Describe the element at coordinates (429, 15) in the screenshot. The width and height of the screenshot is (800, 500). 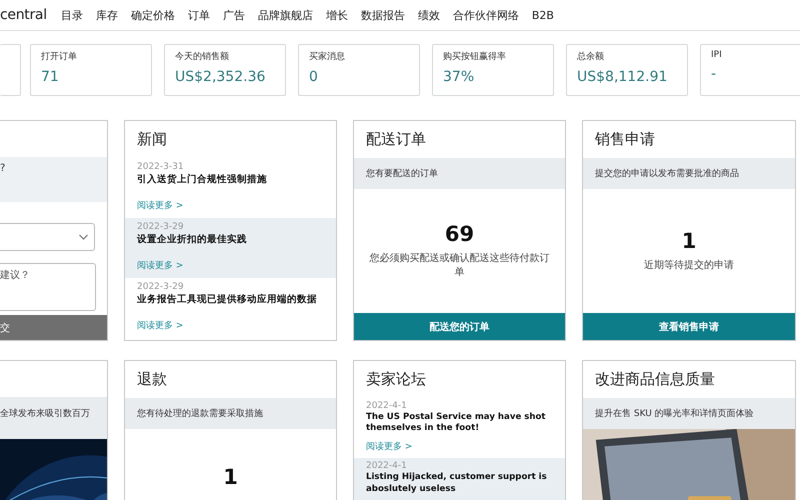
I see `nav-link: 绩效` at that location.